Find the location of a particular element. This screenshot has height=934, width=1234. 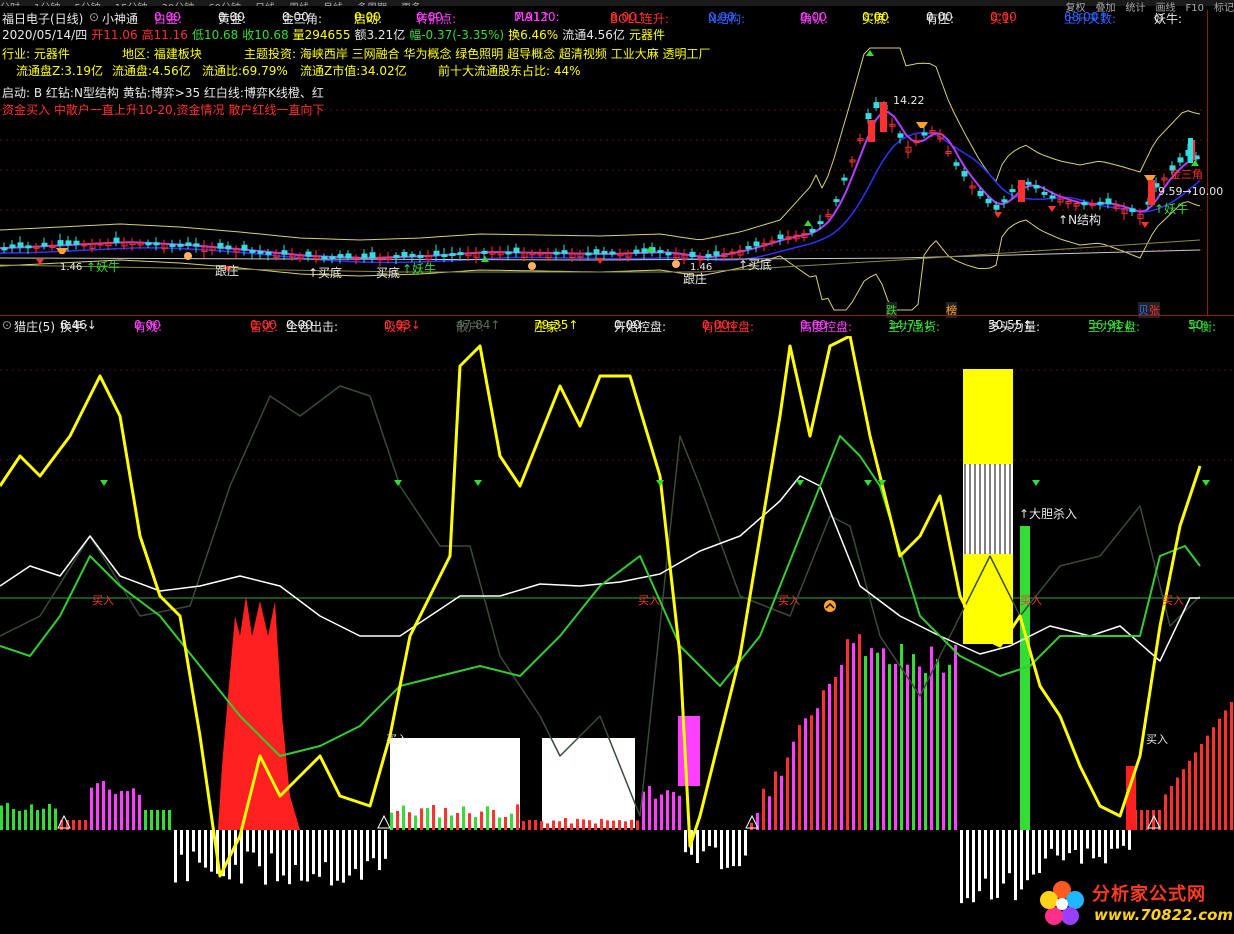

sub-indicator-name: 猎庄(5) is located at coordinates (34, 326).